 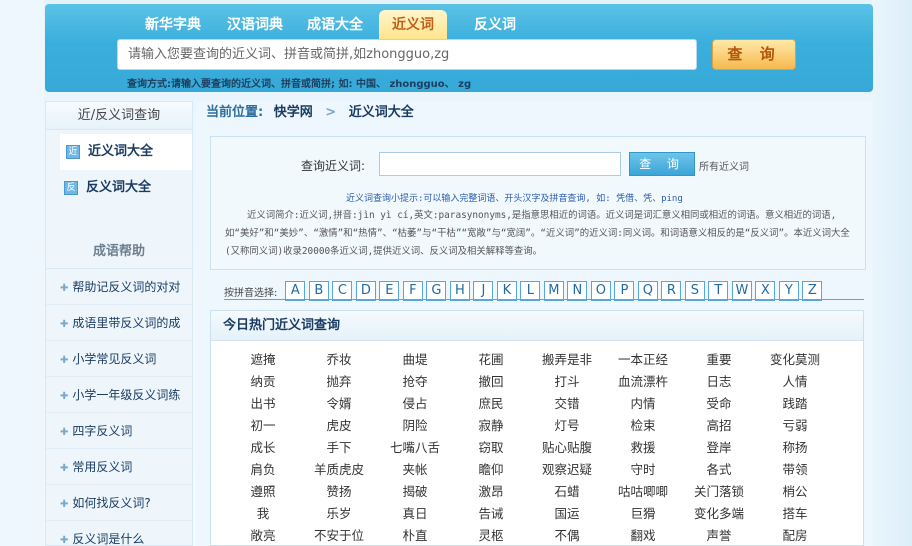 I want to click on pinyin-letter-b: B, so click(x=318, y=291).